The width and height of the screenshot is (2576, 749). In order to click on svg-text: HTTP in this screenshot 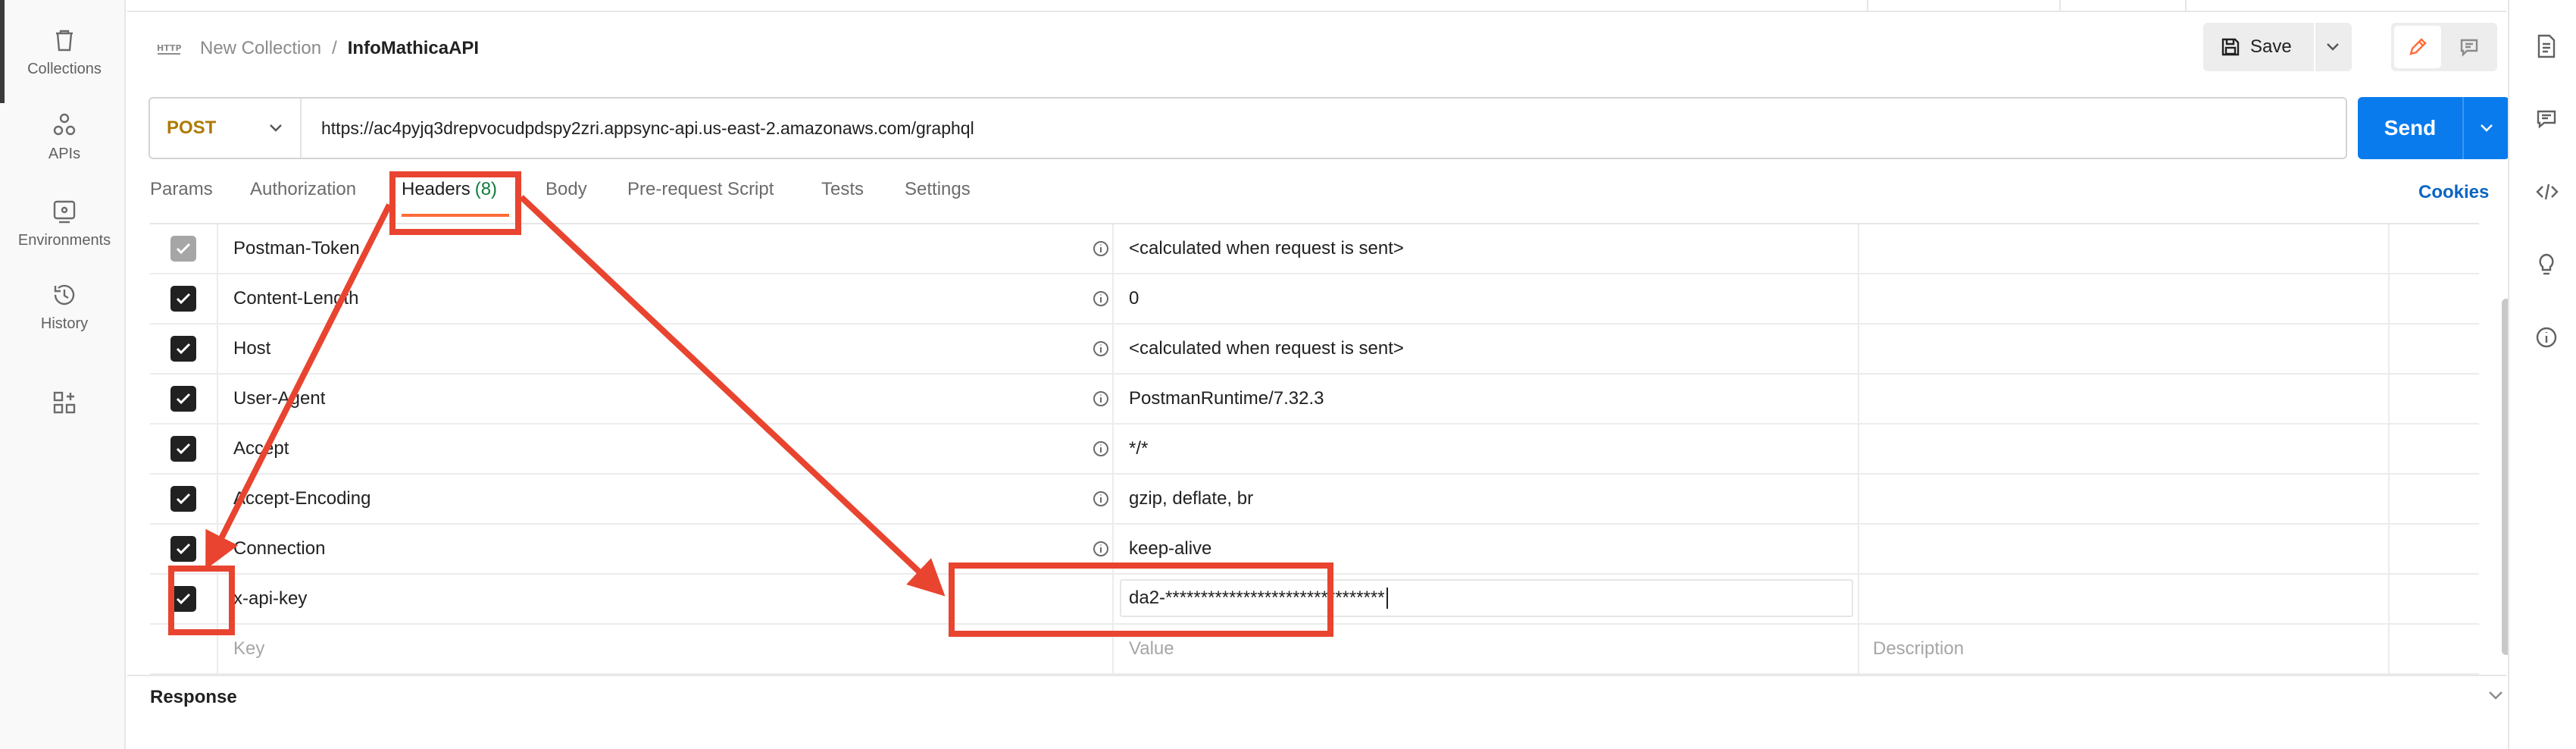, I will do `click(169, 48)`.